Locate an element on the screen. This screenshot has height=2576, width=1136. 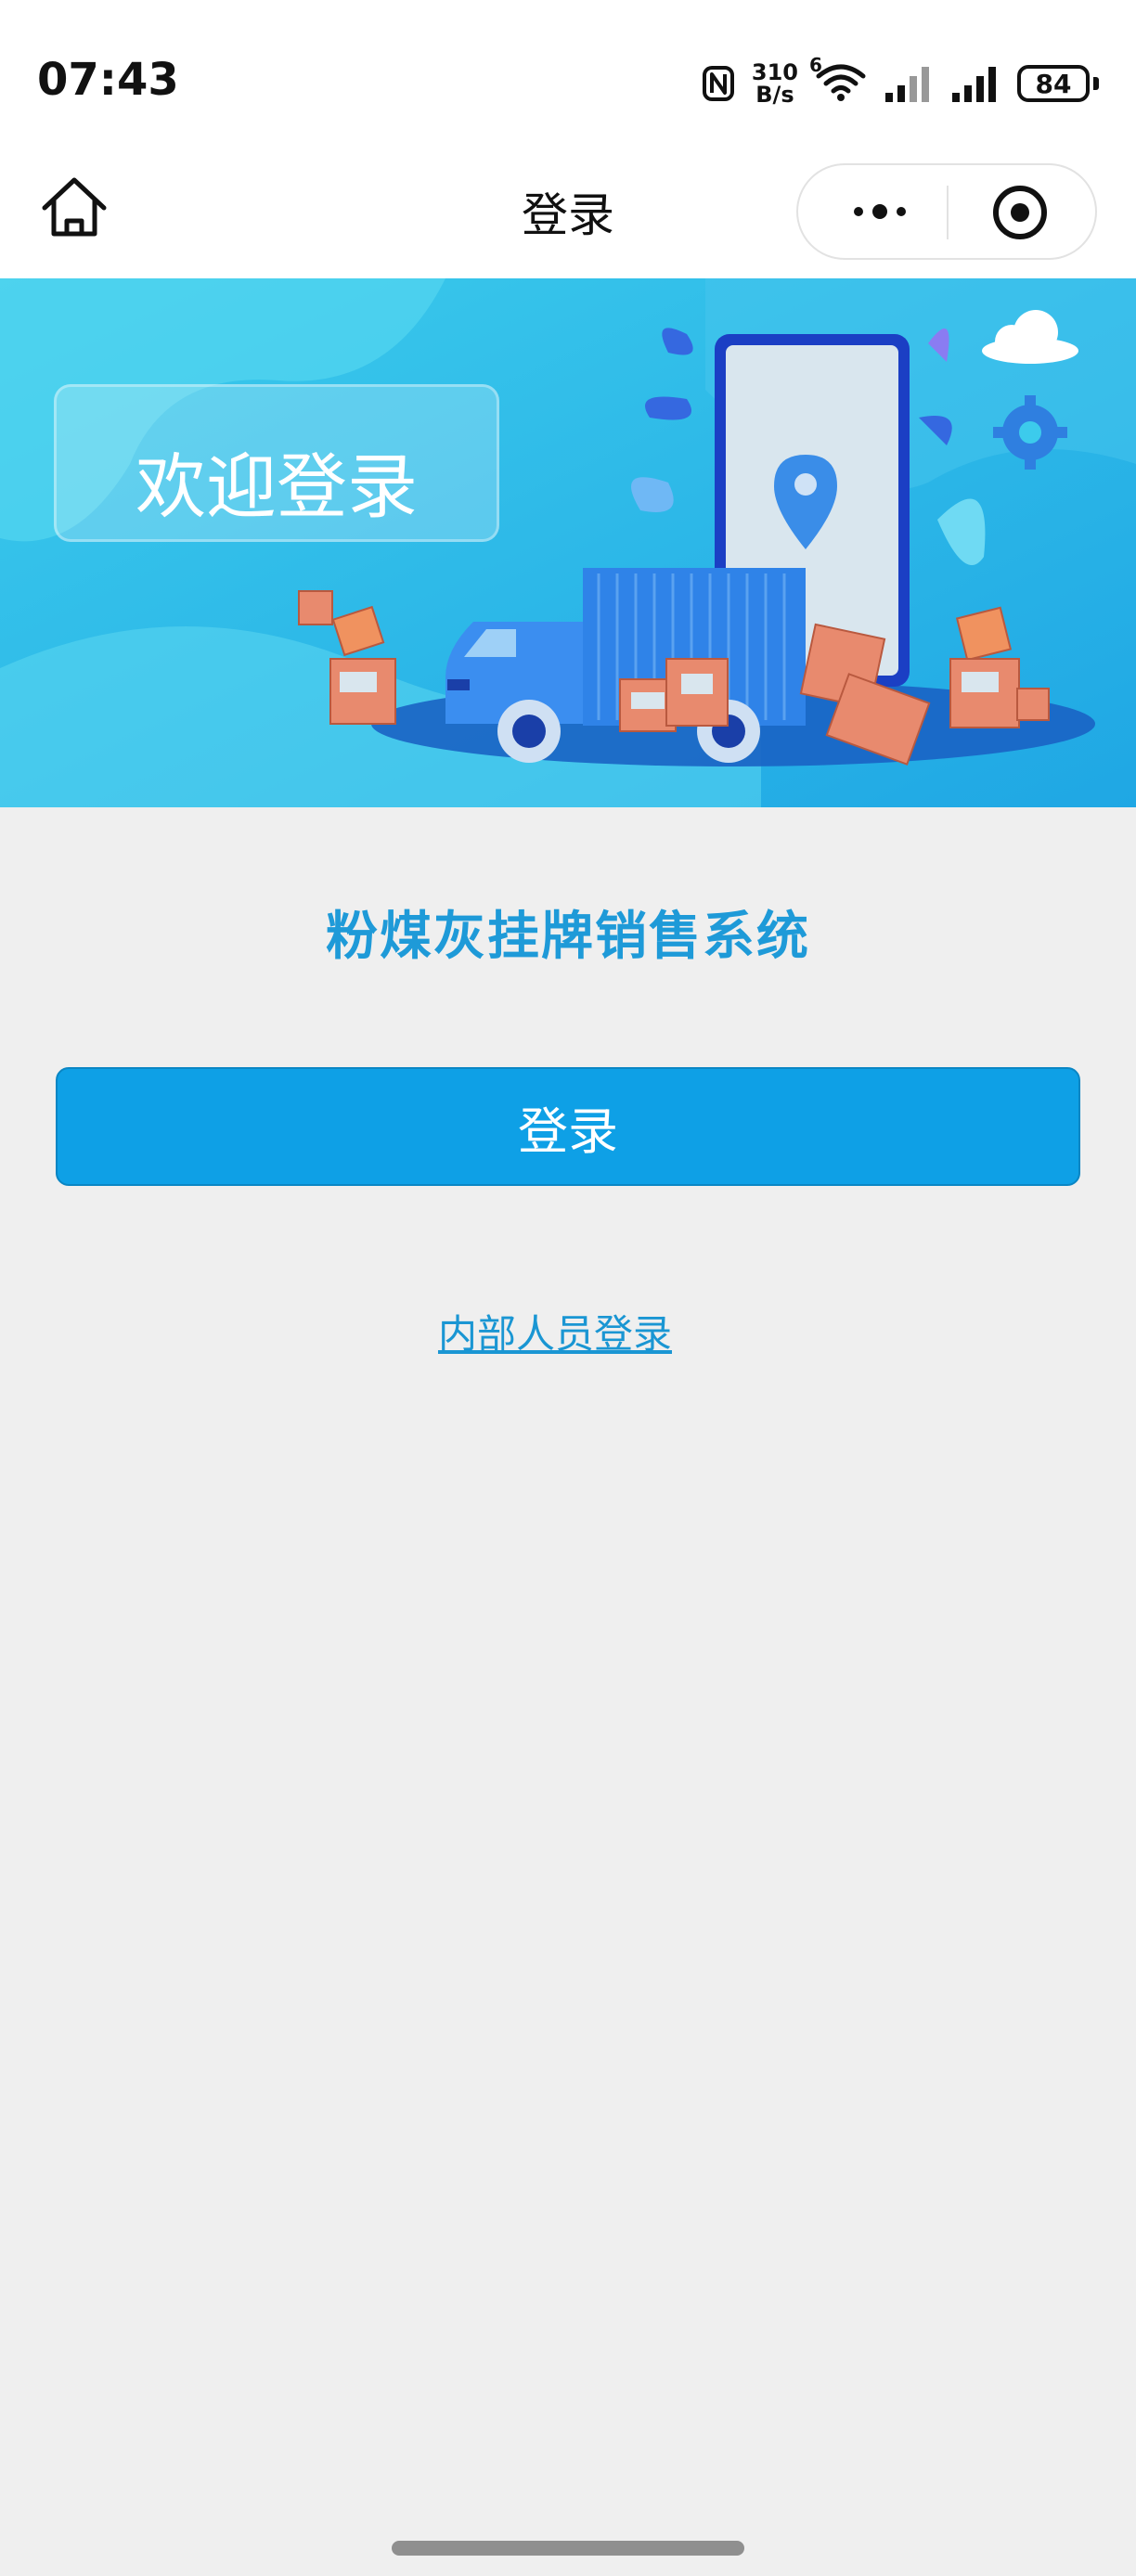
network-speed-value: 310 is located at coordinates (774, 72).